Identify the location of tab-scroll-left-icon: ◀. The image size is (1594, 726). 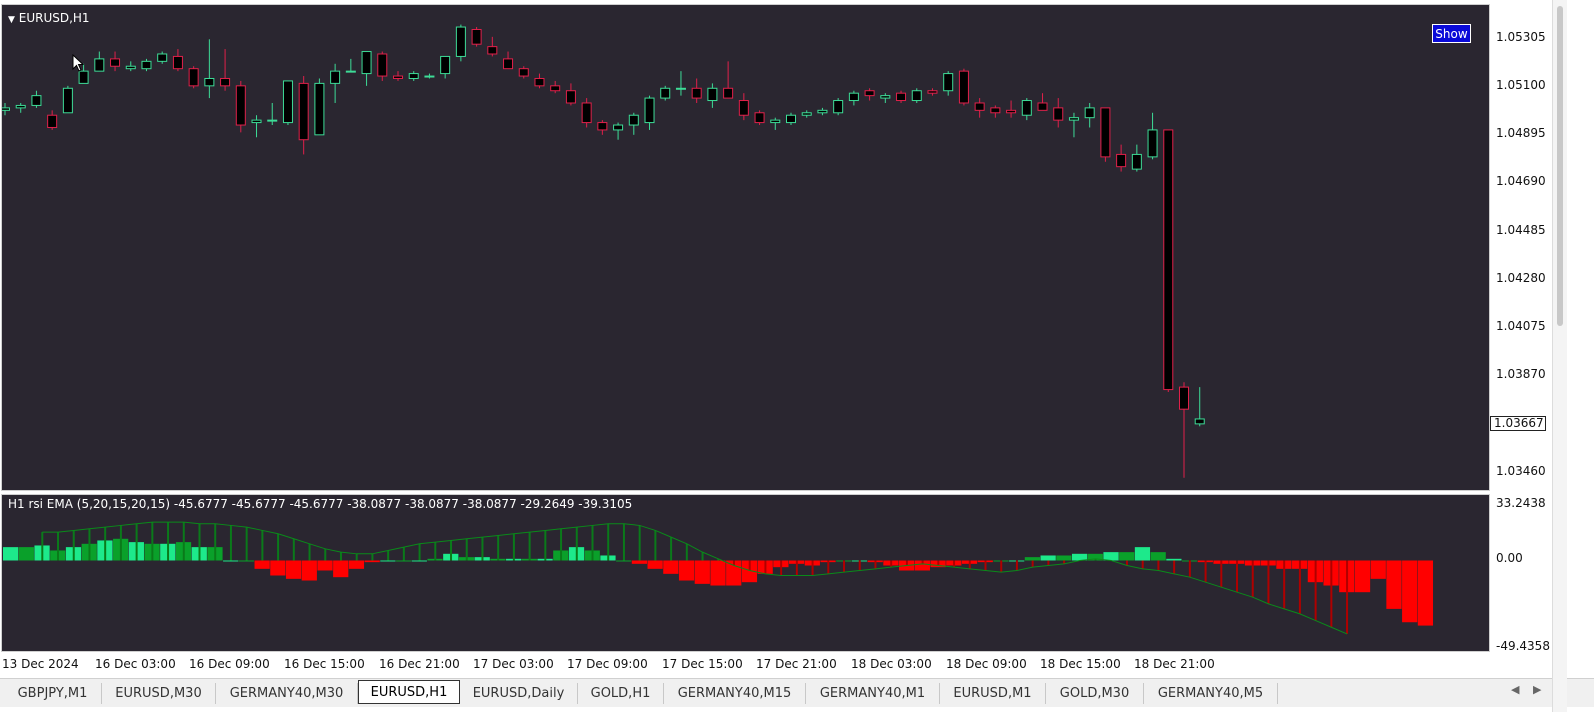
(1515, 689).